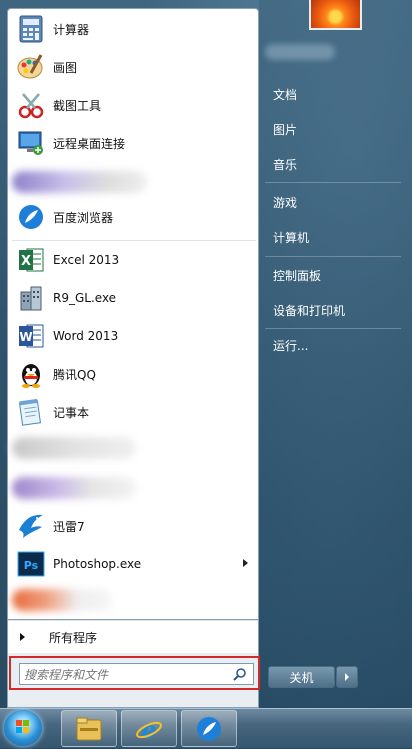 The height and width of the screenshot is (749, 412). I want to click on shutdown-button: 关机, so click(301, 677).